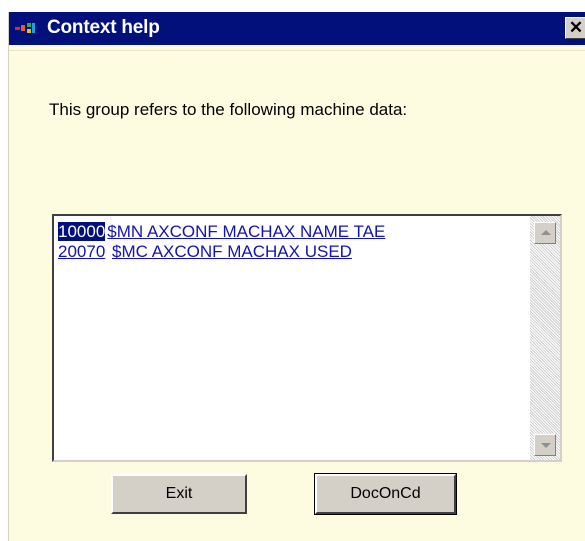 Image resolution: width=585 pixels, height=541 pixels. What do you see at coordinates (545, 445) in the screenshot?
I see `scroll-down-arrow-icon` at bounding box center [545, 445].